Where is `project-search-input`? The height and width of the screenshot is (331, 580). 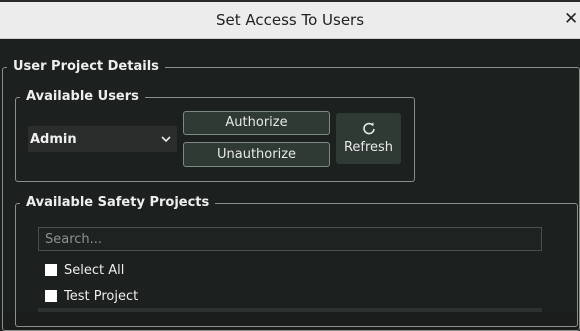 project-search-input is located at coordinates (290, 239).